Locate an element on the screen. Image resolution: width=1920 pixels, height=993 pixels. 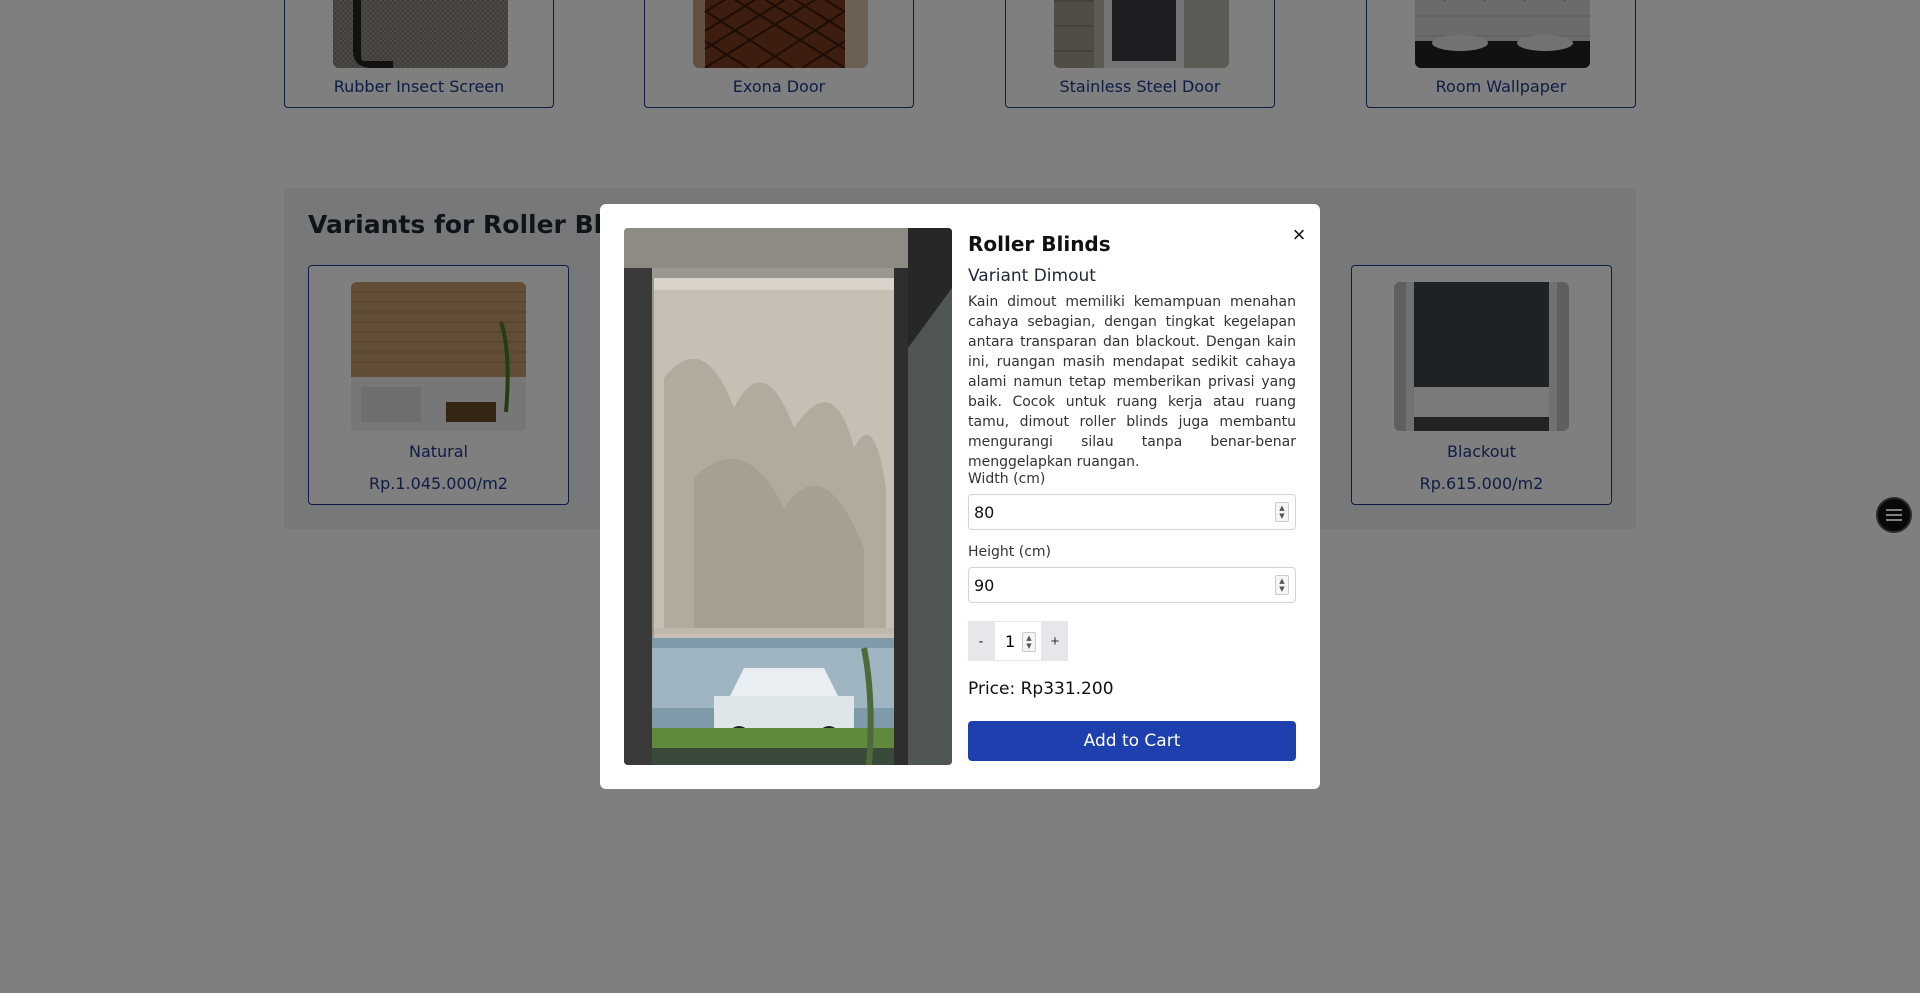
width-input: 80 ▲ ▼ is located at coordinates (1132, 512).